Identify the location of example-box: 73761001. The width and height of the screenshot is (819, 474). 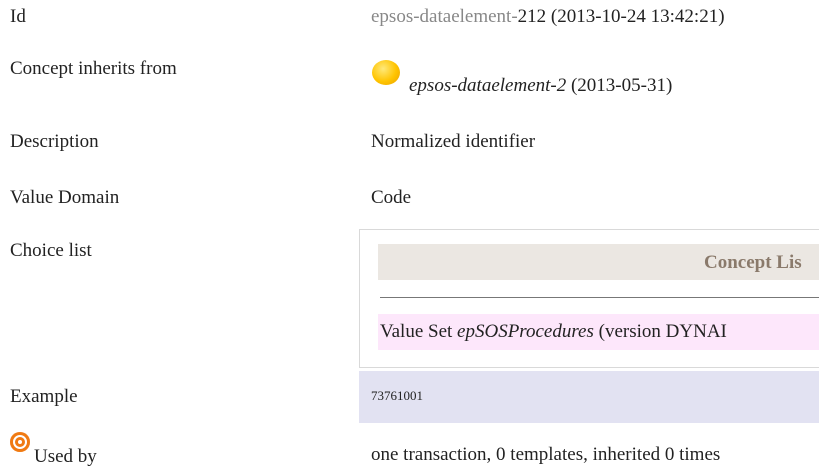
(589, 397).